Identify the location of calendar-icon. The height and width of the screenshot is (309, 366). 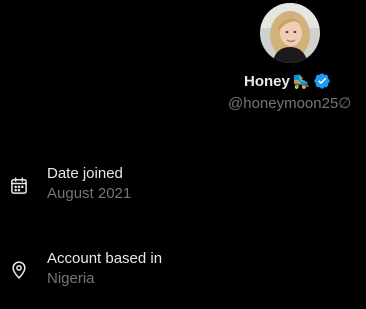
(19, 186).